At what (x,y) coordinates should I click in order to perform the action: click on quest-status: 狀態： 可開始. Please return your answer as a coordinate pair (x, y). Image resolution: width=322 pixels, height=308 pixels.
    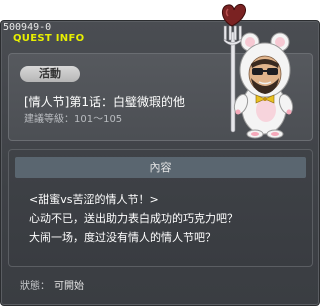
    Looking at the image, I should click on (52, 287).